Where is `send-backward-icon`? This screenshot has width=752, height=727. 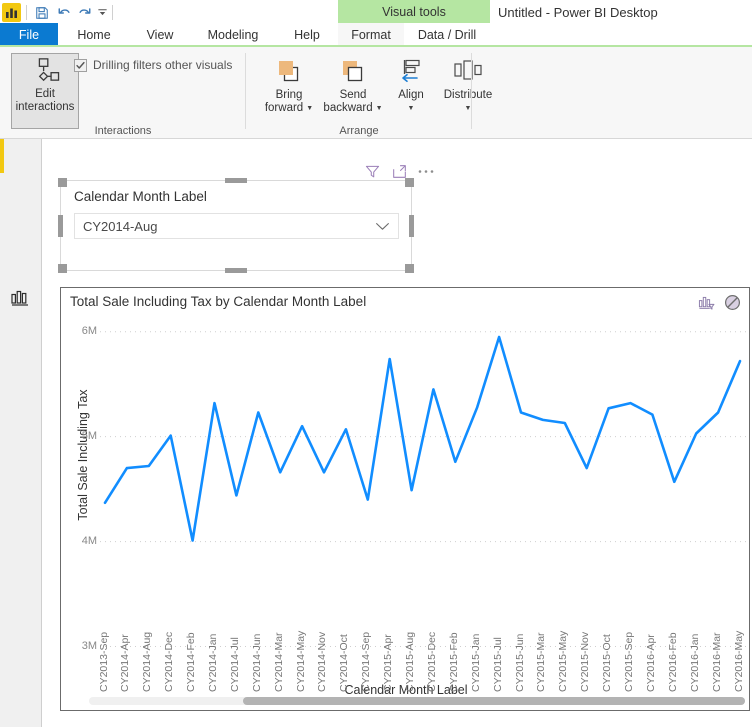
send-backward-icon is located at coordinates (353, 72).